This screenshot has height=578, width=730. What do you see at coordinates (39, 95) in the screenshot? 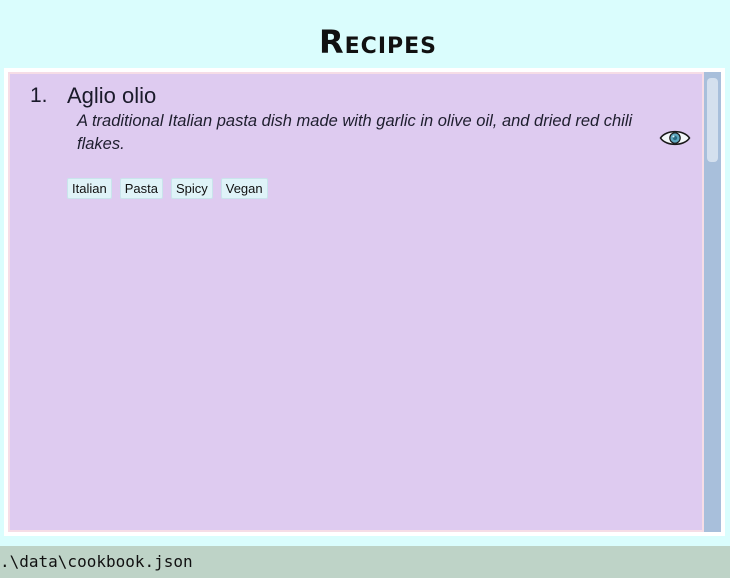
I see `recipe-index: 1.` at bounding box center [39, 95].